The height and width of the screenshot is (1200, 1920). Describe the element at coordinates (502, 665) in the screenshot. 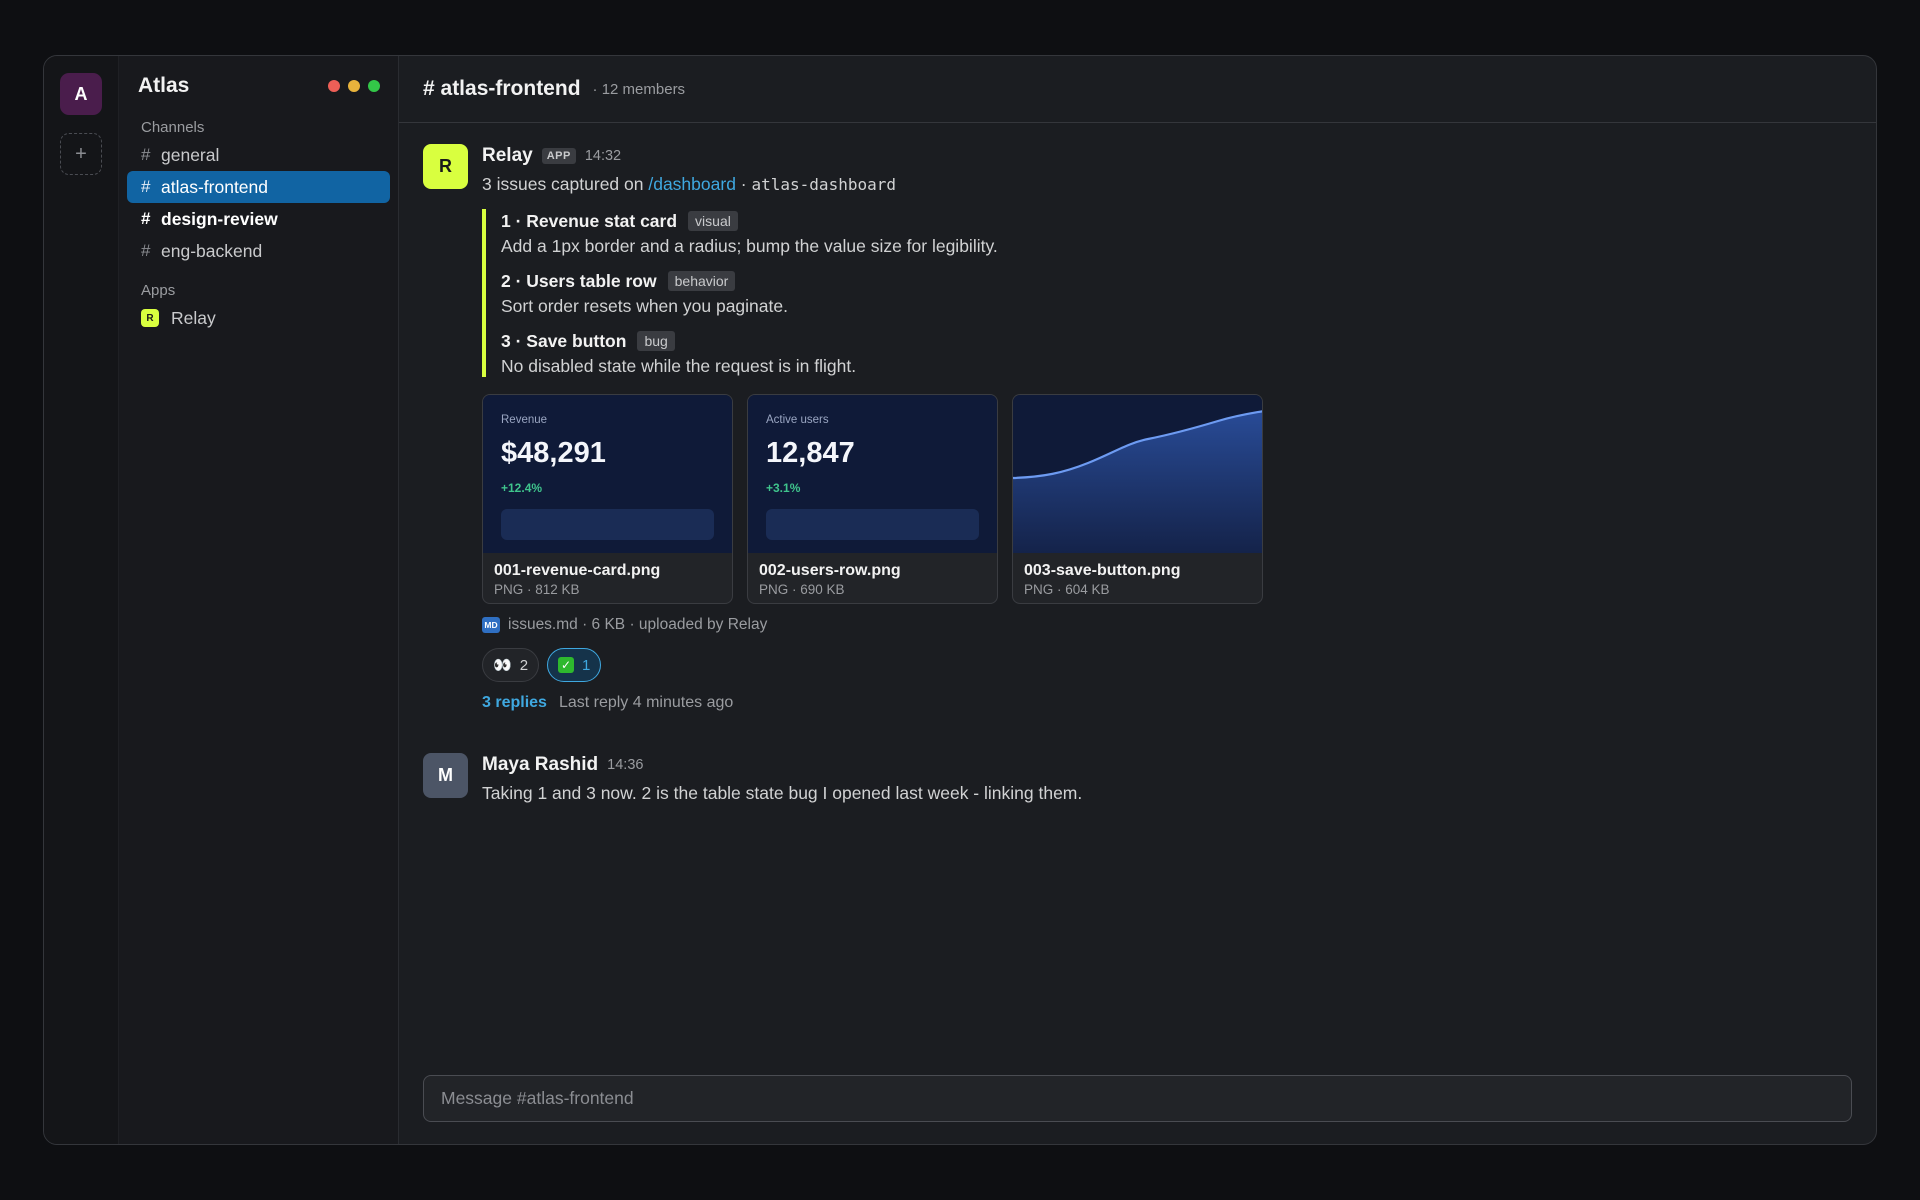

I see `eyes-emoji-icon: 👀` at that location.